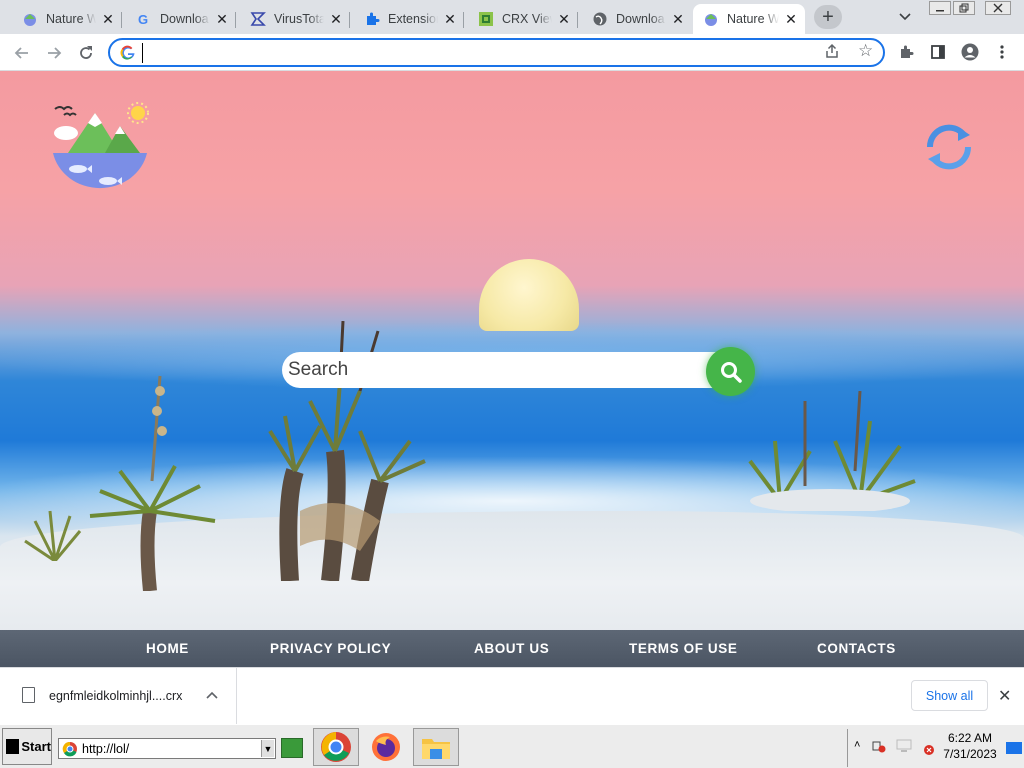 This screenshot has width=1024, height=768. What do you see at coordinates (964, 8) in the screenshot?
I see `restore-window-button` at bounding box center [964, 8].